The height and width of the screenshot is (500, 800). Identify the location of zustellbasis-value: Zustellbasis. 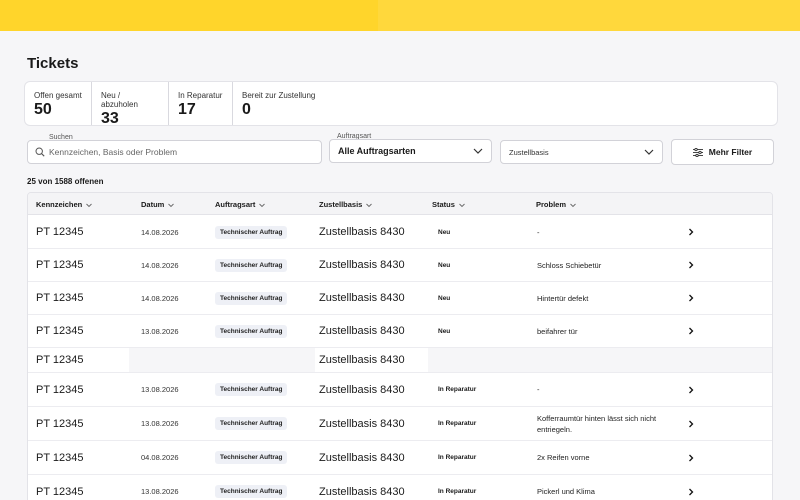
(529, 152).